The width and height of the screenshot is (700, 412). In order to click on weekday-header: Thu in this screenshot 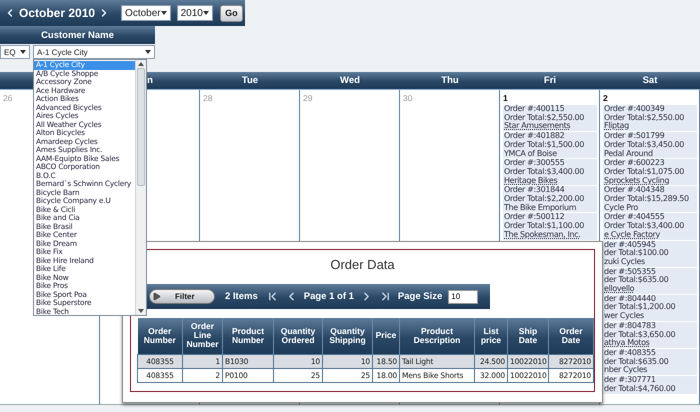, I will do `click(450, 81)`.